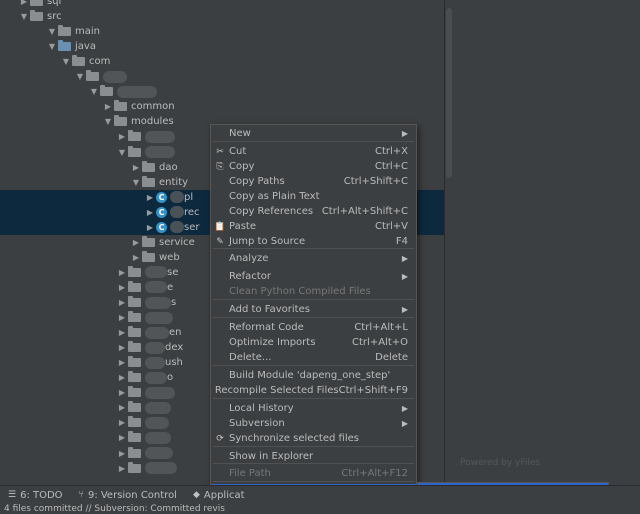 The width and height of the screenshot is (640, 514). Describe the element at coordinates (313, 357) in the screenshot. I see `menu-item-delete: Delete... Delete` at that location.